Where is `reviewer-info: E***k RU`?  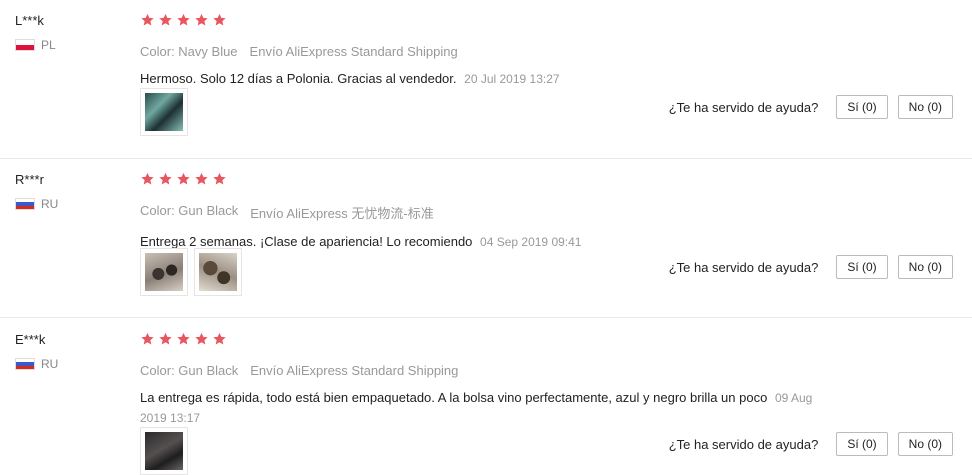
reviewer-info: E***k RU is located at coordinates (70, 351).